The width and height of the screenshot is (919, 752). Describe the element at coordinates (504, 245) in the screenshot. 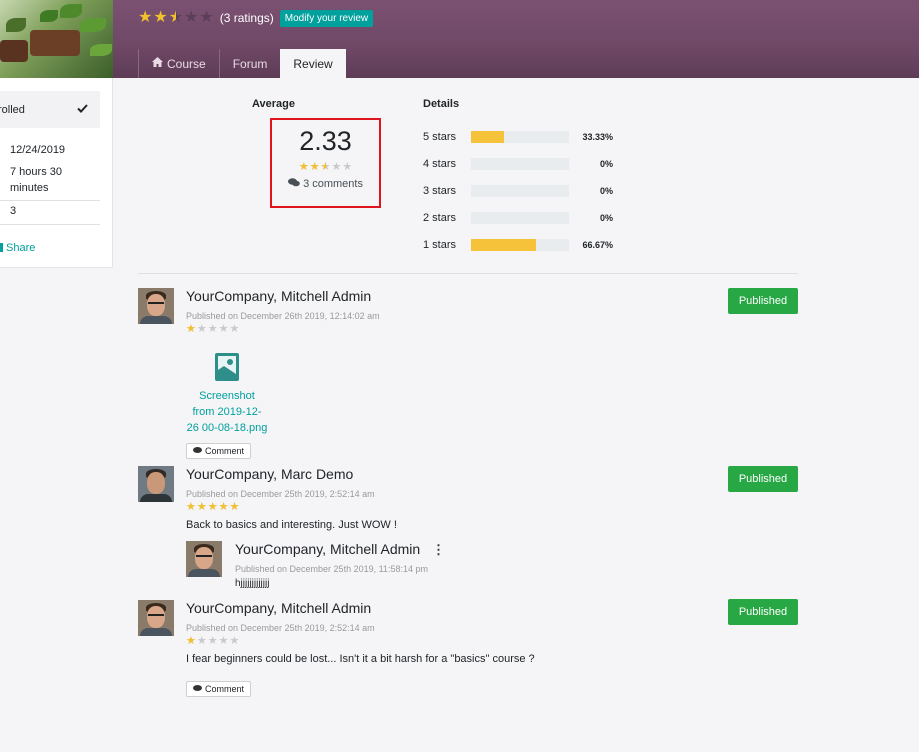

I see `rating-bar-fill` at that location.